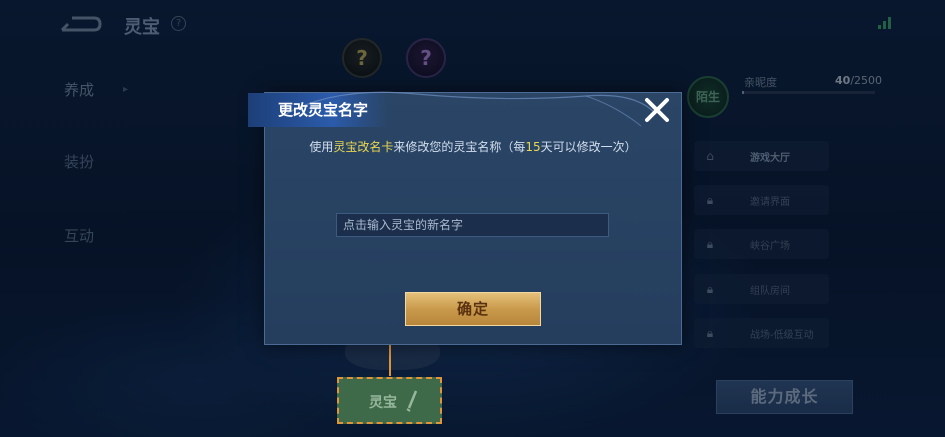 This screenshot has width=945, height=437. Describe the element at coordinates (323, 110) in the screenshot. I see `dialog-title: 更改灵宝名字` at that location.